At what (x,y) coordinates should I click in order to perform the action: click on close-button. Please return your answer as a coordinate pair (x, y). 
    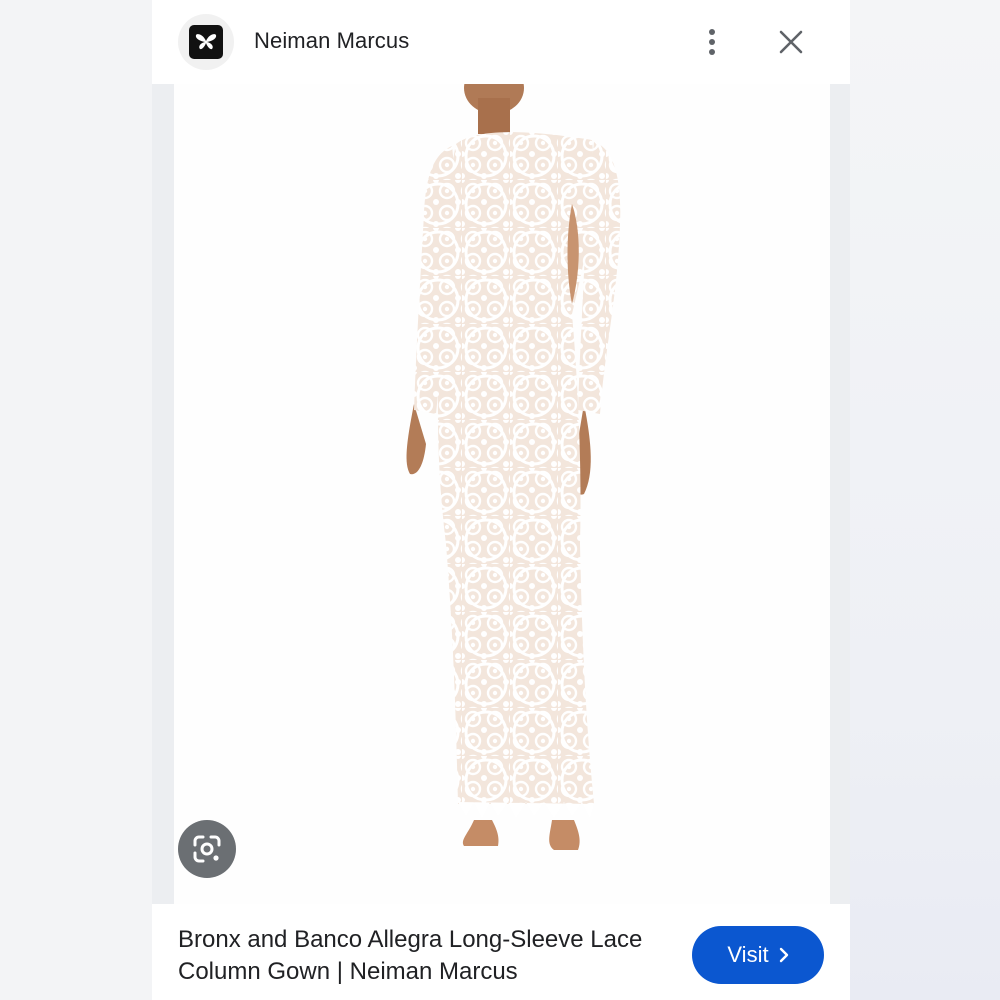
    Looking at the image, I should click on (791, 42).